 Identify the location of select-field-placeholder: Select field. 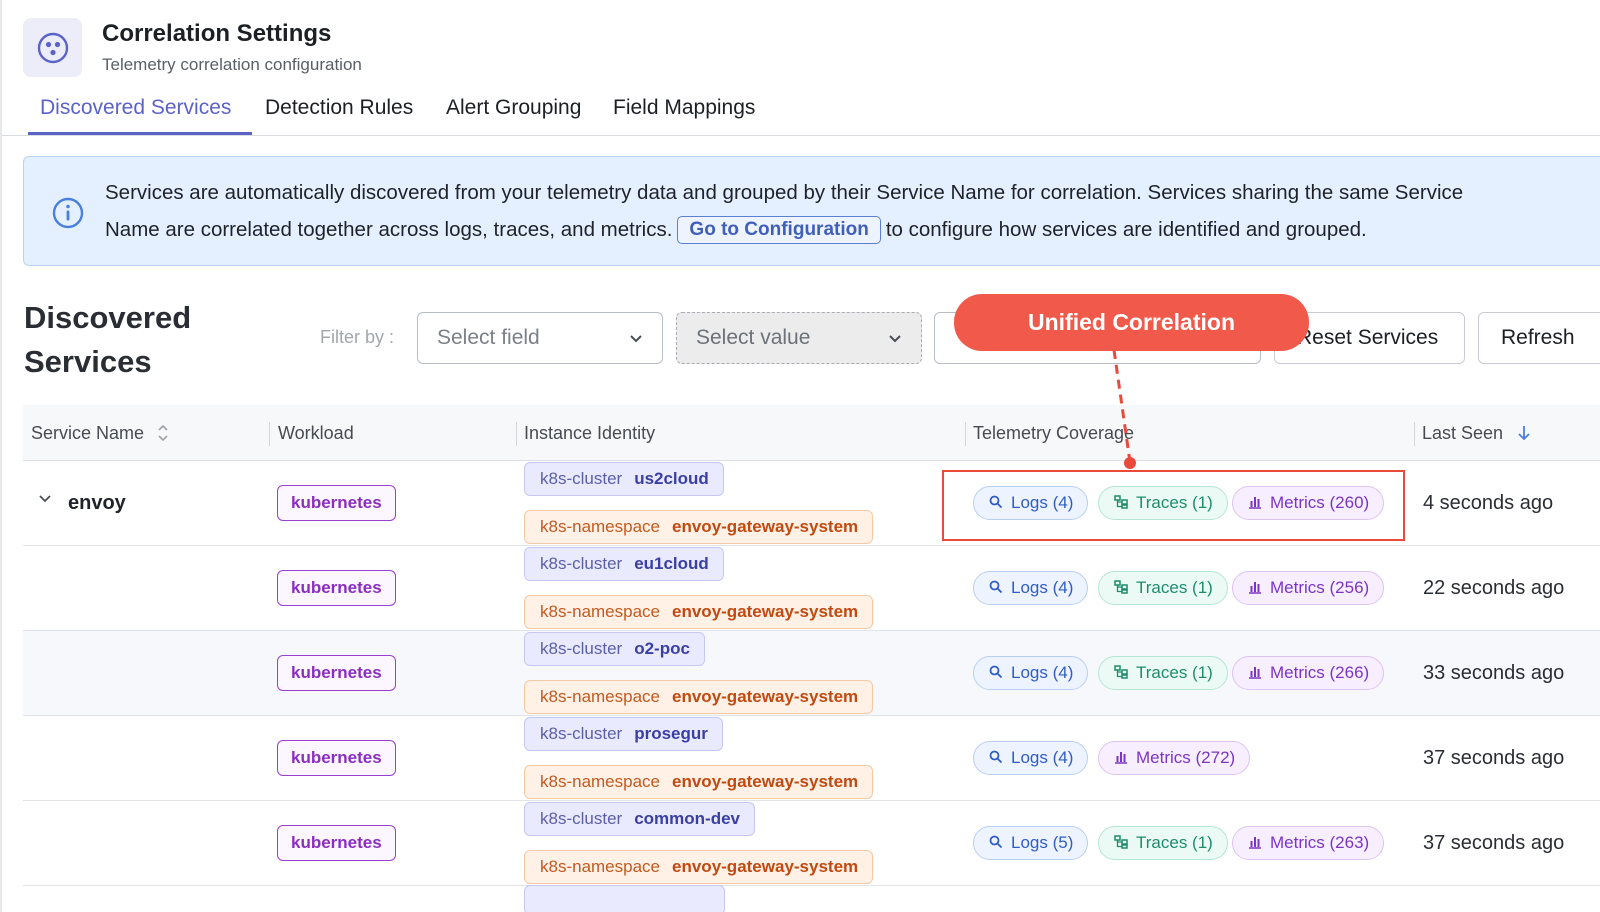
(488, 337).